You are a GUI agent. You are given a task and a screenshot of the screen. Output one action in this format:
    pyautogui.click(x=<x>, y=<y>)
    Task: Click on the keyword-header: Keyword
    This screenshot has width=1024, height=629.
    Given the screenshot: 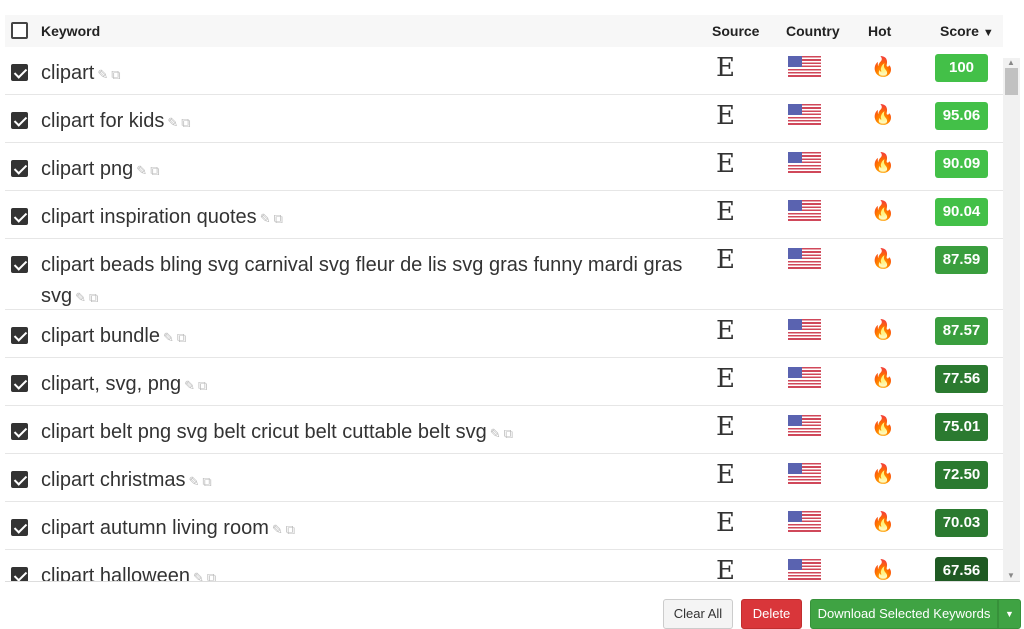 What is the action you would take?
    pyautogui.click(x=70, y=31)
    